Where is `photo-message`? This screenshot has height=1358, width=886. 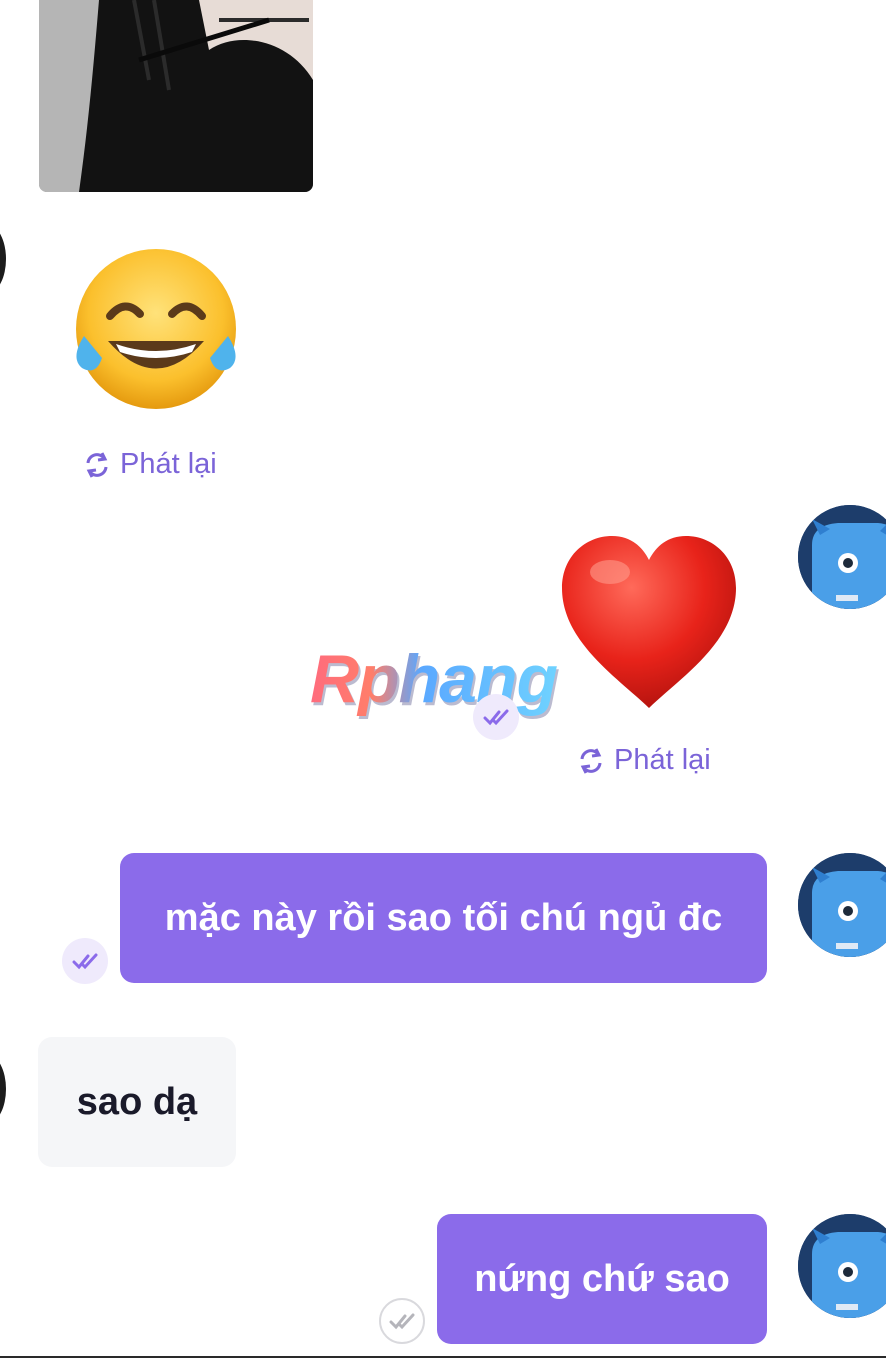
photo-message is located at coordinates (176, 96).